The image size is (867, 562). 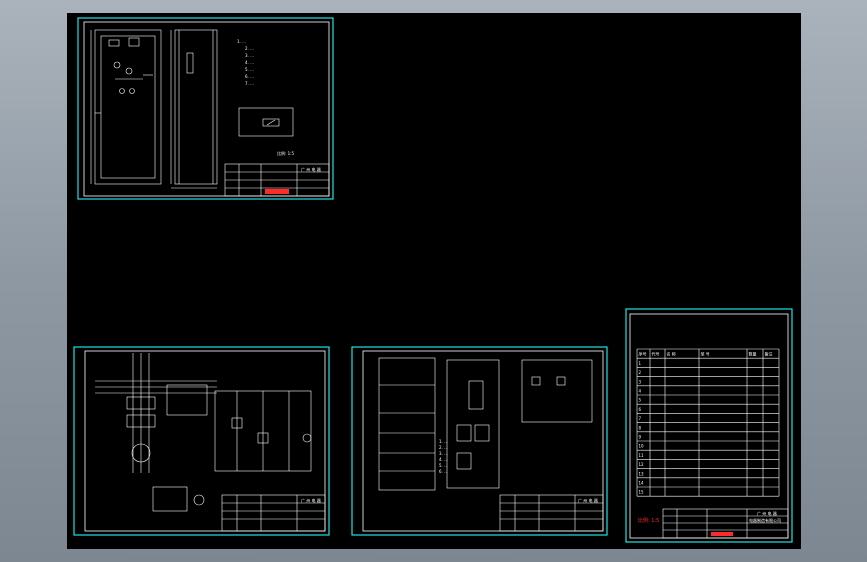 What do you see at coordinates (769, 354) in the screenshot?
I see `table-header-cell: 备注` at bounding box center [769, 354].